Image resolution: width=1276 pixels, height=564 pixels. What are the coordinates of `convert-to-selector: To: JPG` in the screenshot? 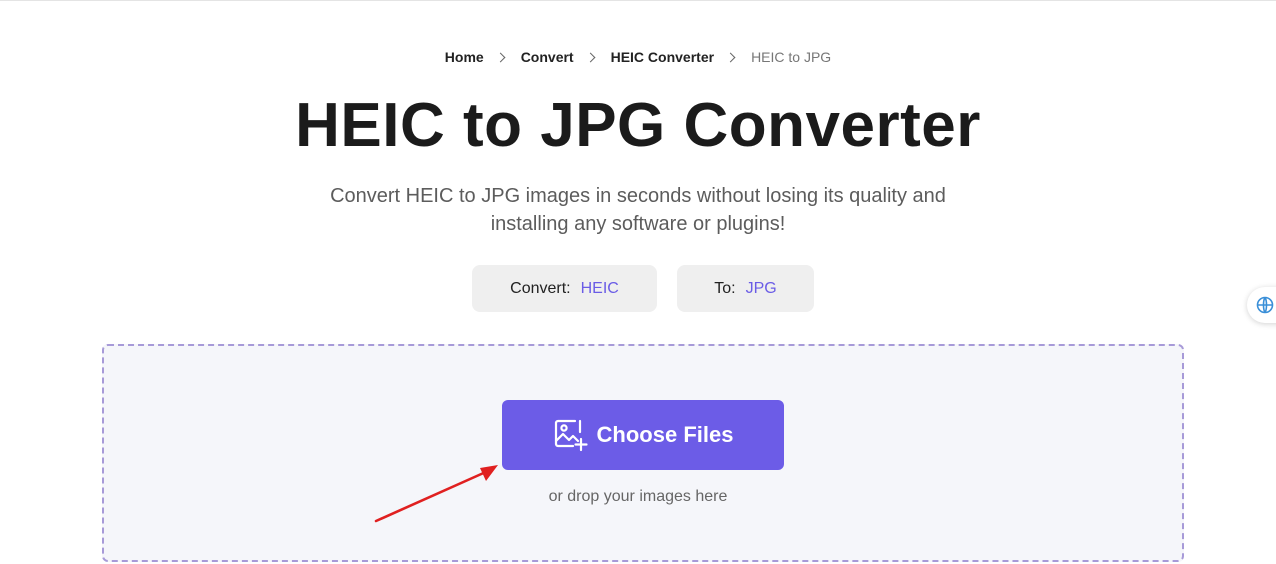 It's located at (745, 288).